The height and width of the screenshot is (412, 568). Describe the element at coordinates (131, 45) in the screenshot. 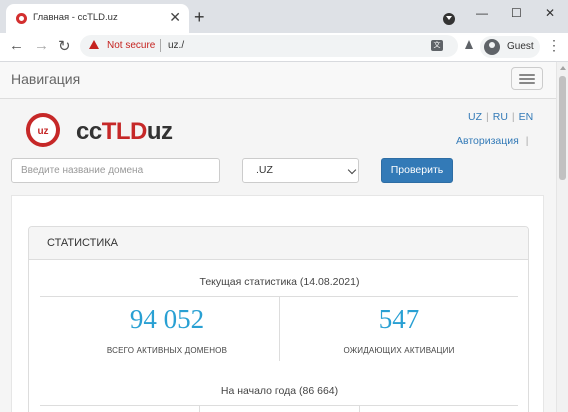

I see `security-status: Not secure` at that location.